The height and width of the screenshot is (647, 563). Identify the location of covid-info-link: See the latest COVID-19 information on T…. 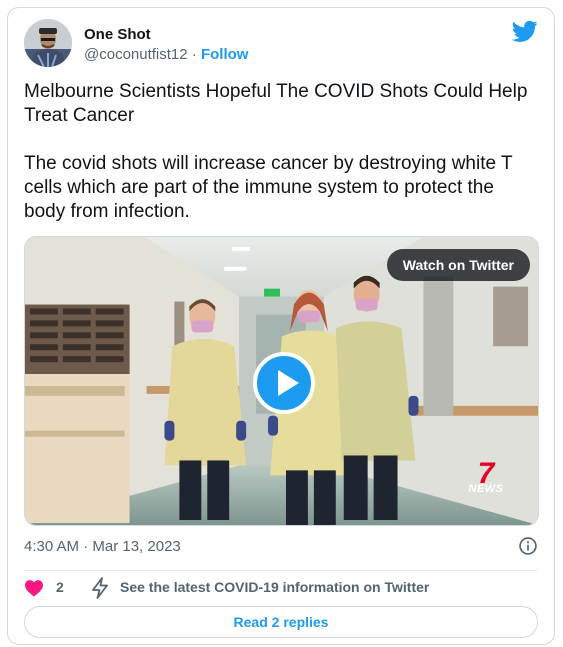
(274, 587).